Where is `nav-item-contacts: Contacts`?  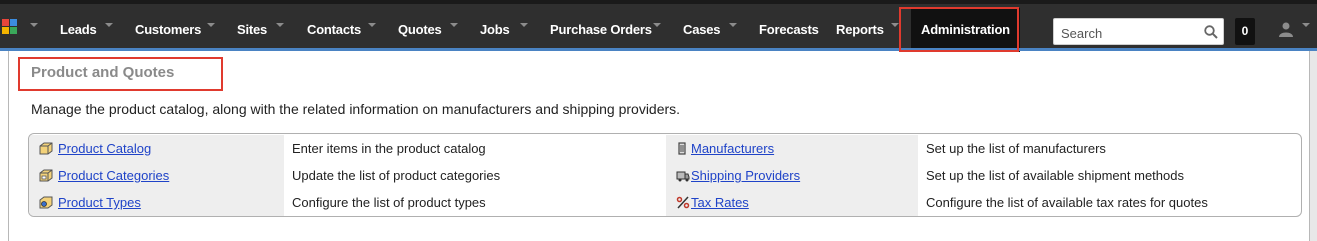
nav-item-contacts: Contacts is located at coordinates (334, 30).